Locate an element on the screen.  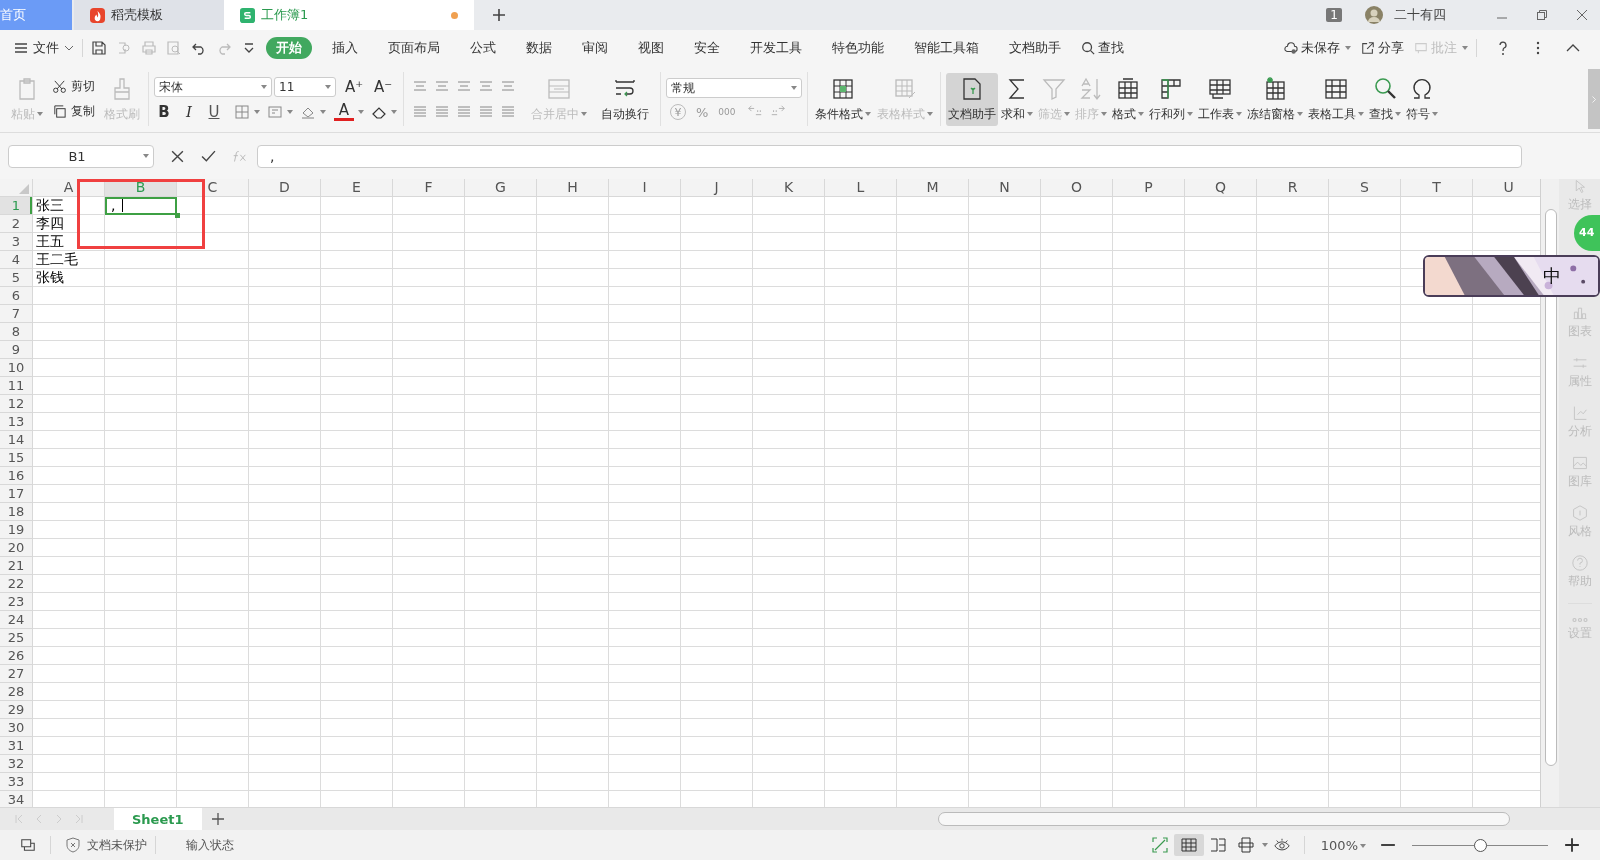
row-header: 14 is located at coordinates (16, 440).